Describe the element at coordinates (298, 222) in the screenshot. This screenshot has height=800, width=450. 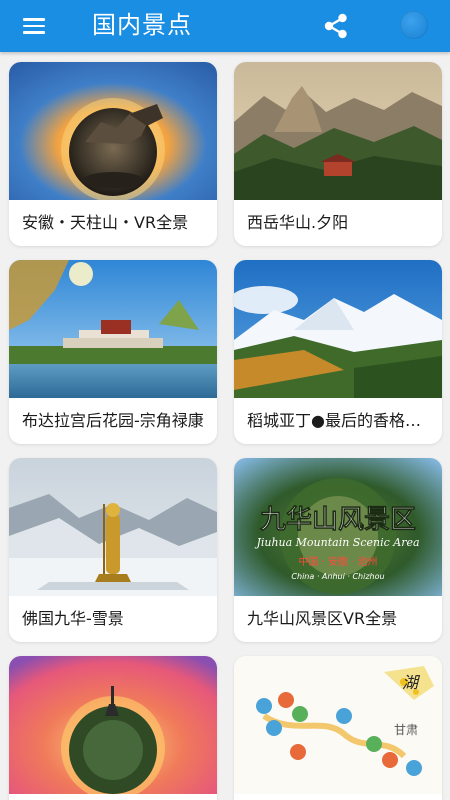
I see `spot-title: 西岳华山.夕阳` at that location.